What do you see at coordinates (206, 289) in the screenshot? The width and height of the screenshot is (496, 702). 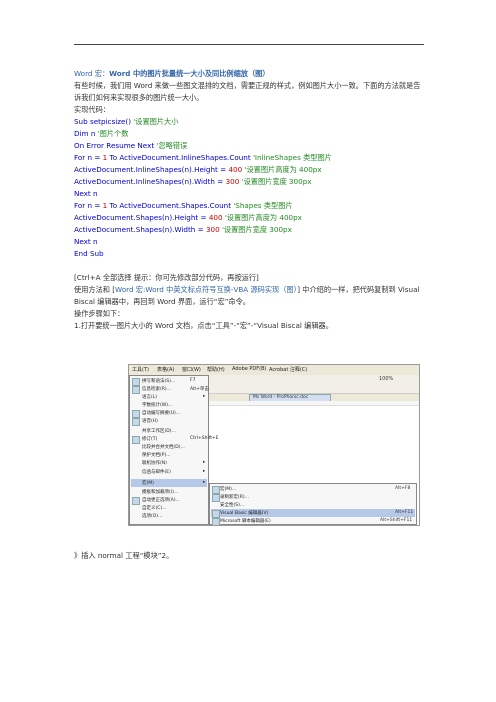 I see `related-article-link: Word 宏:Word 中英文标点符号互换-VBA 源码实现（图）` at bounding box center [206, 289].